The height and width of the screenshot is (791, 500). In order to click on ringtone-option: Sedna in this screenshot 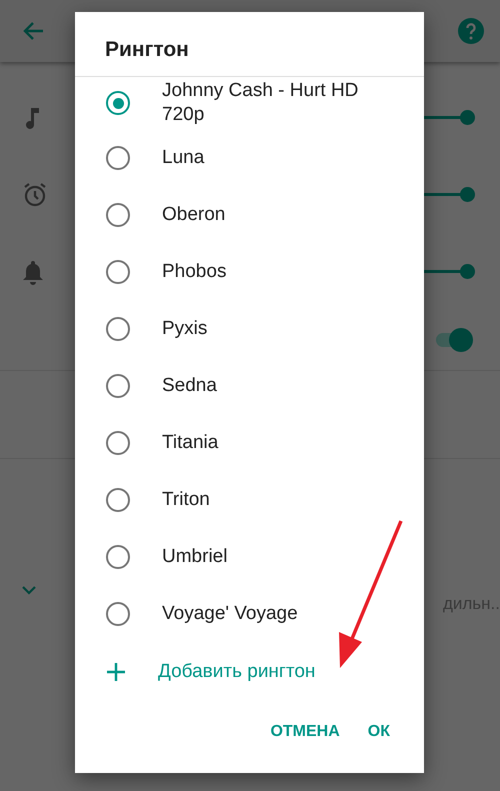, I will do `click(249, 385)`.